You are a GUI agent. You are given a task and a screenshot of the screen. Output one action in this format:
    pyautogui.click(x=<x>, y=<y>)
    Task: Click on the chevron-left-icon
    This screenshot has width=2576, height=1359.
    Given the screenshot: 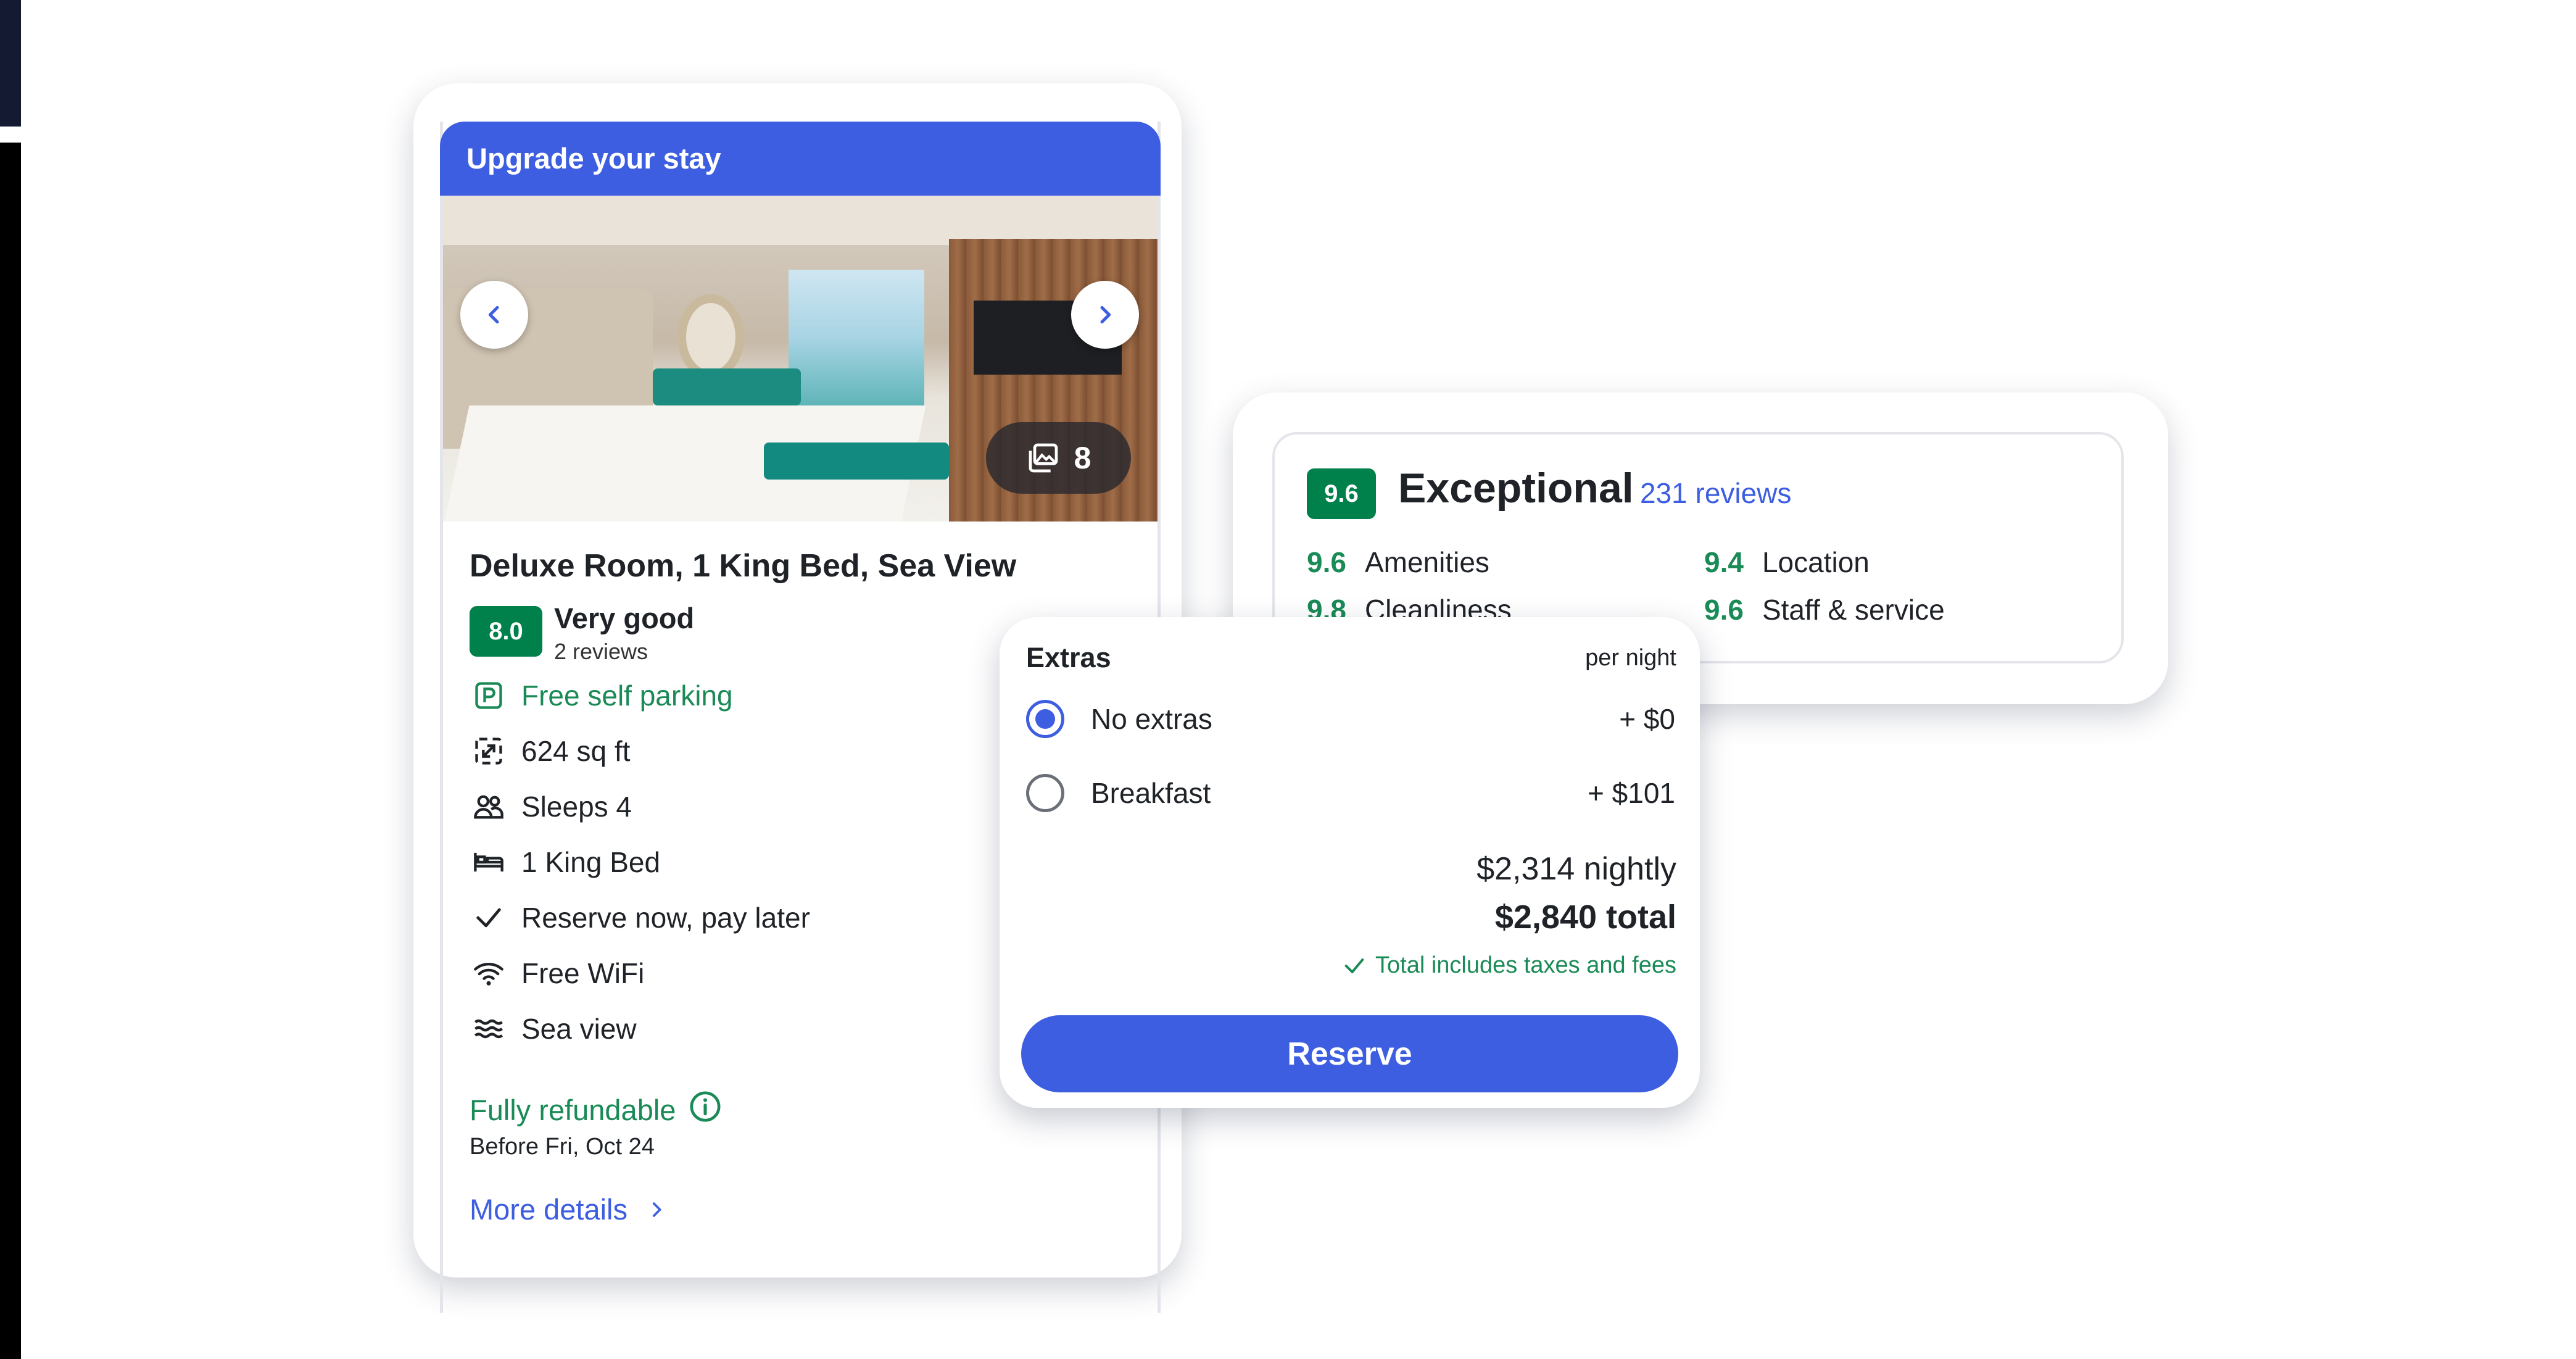 What is the action you would take?
    pyautogui.click(x=493, y=314)
    